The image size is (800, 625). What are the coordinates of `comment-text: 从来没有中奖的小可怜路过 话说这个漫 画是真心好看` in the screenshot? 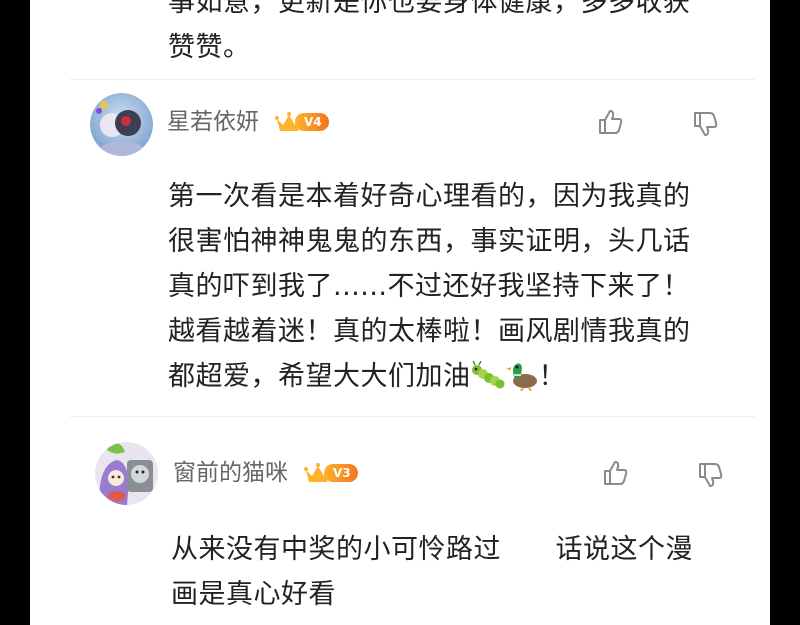 It's located at (432, 572).